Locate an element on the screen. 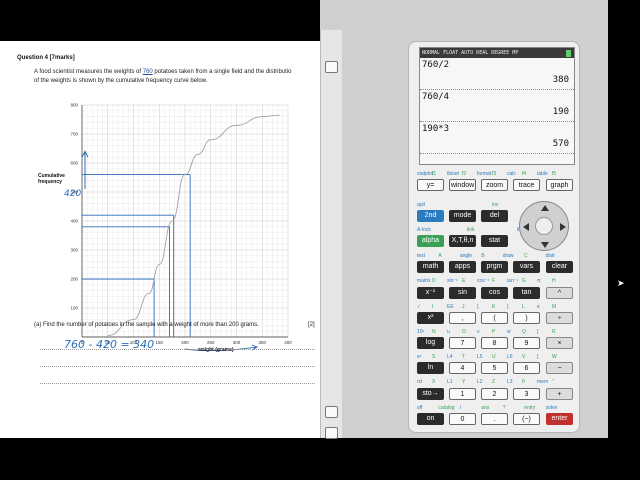  secondary-key-label: angle is located at coordinates (466, 256).